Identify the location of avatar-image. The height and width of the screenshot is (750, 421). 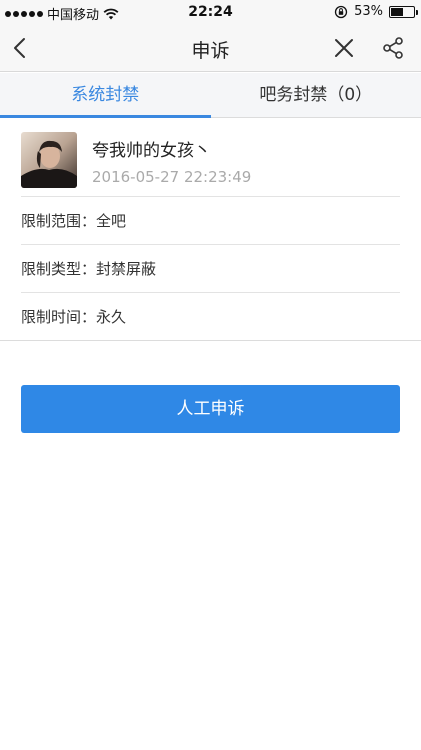
(49, 160).